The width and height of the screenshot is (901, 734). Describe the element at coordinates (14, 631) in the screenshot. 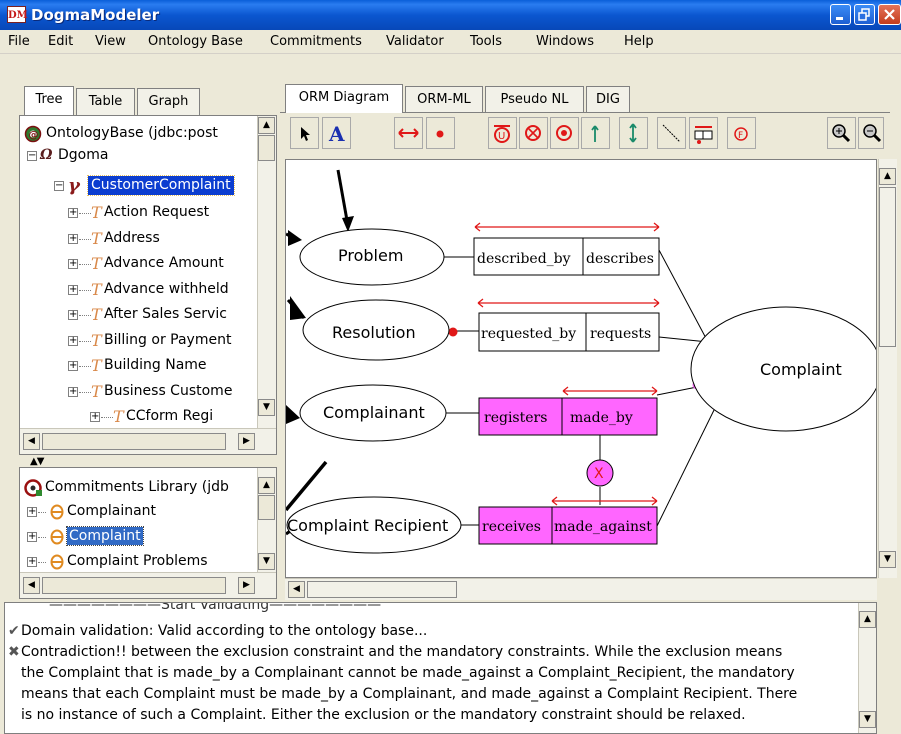

I see `check-icon: ✔` at that location.